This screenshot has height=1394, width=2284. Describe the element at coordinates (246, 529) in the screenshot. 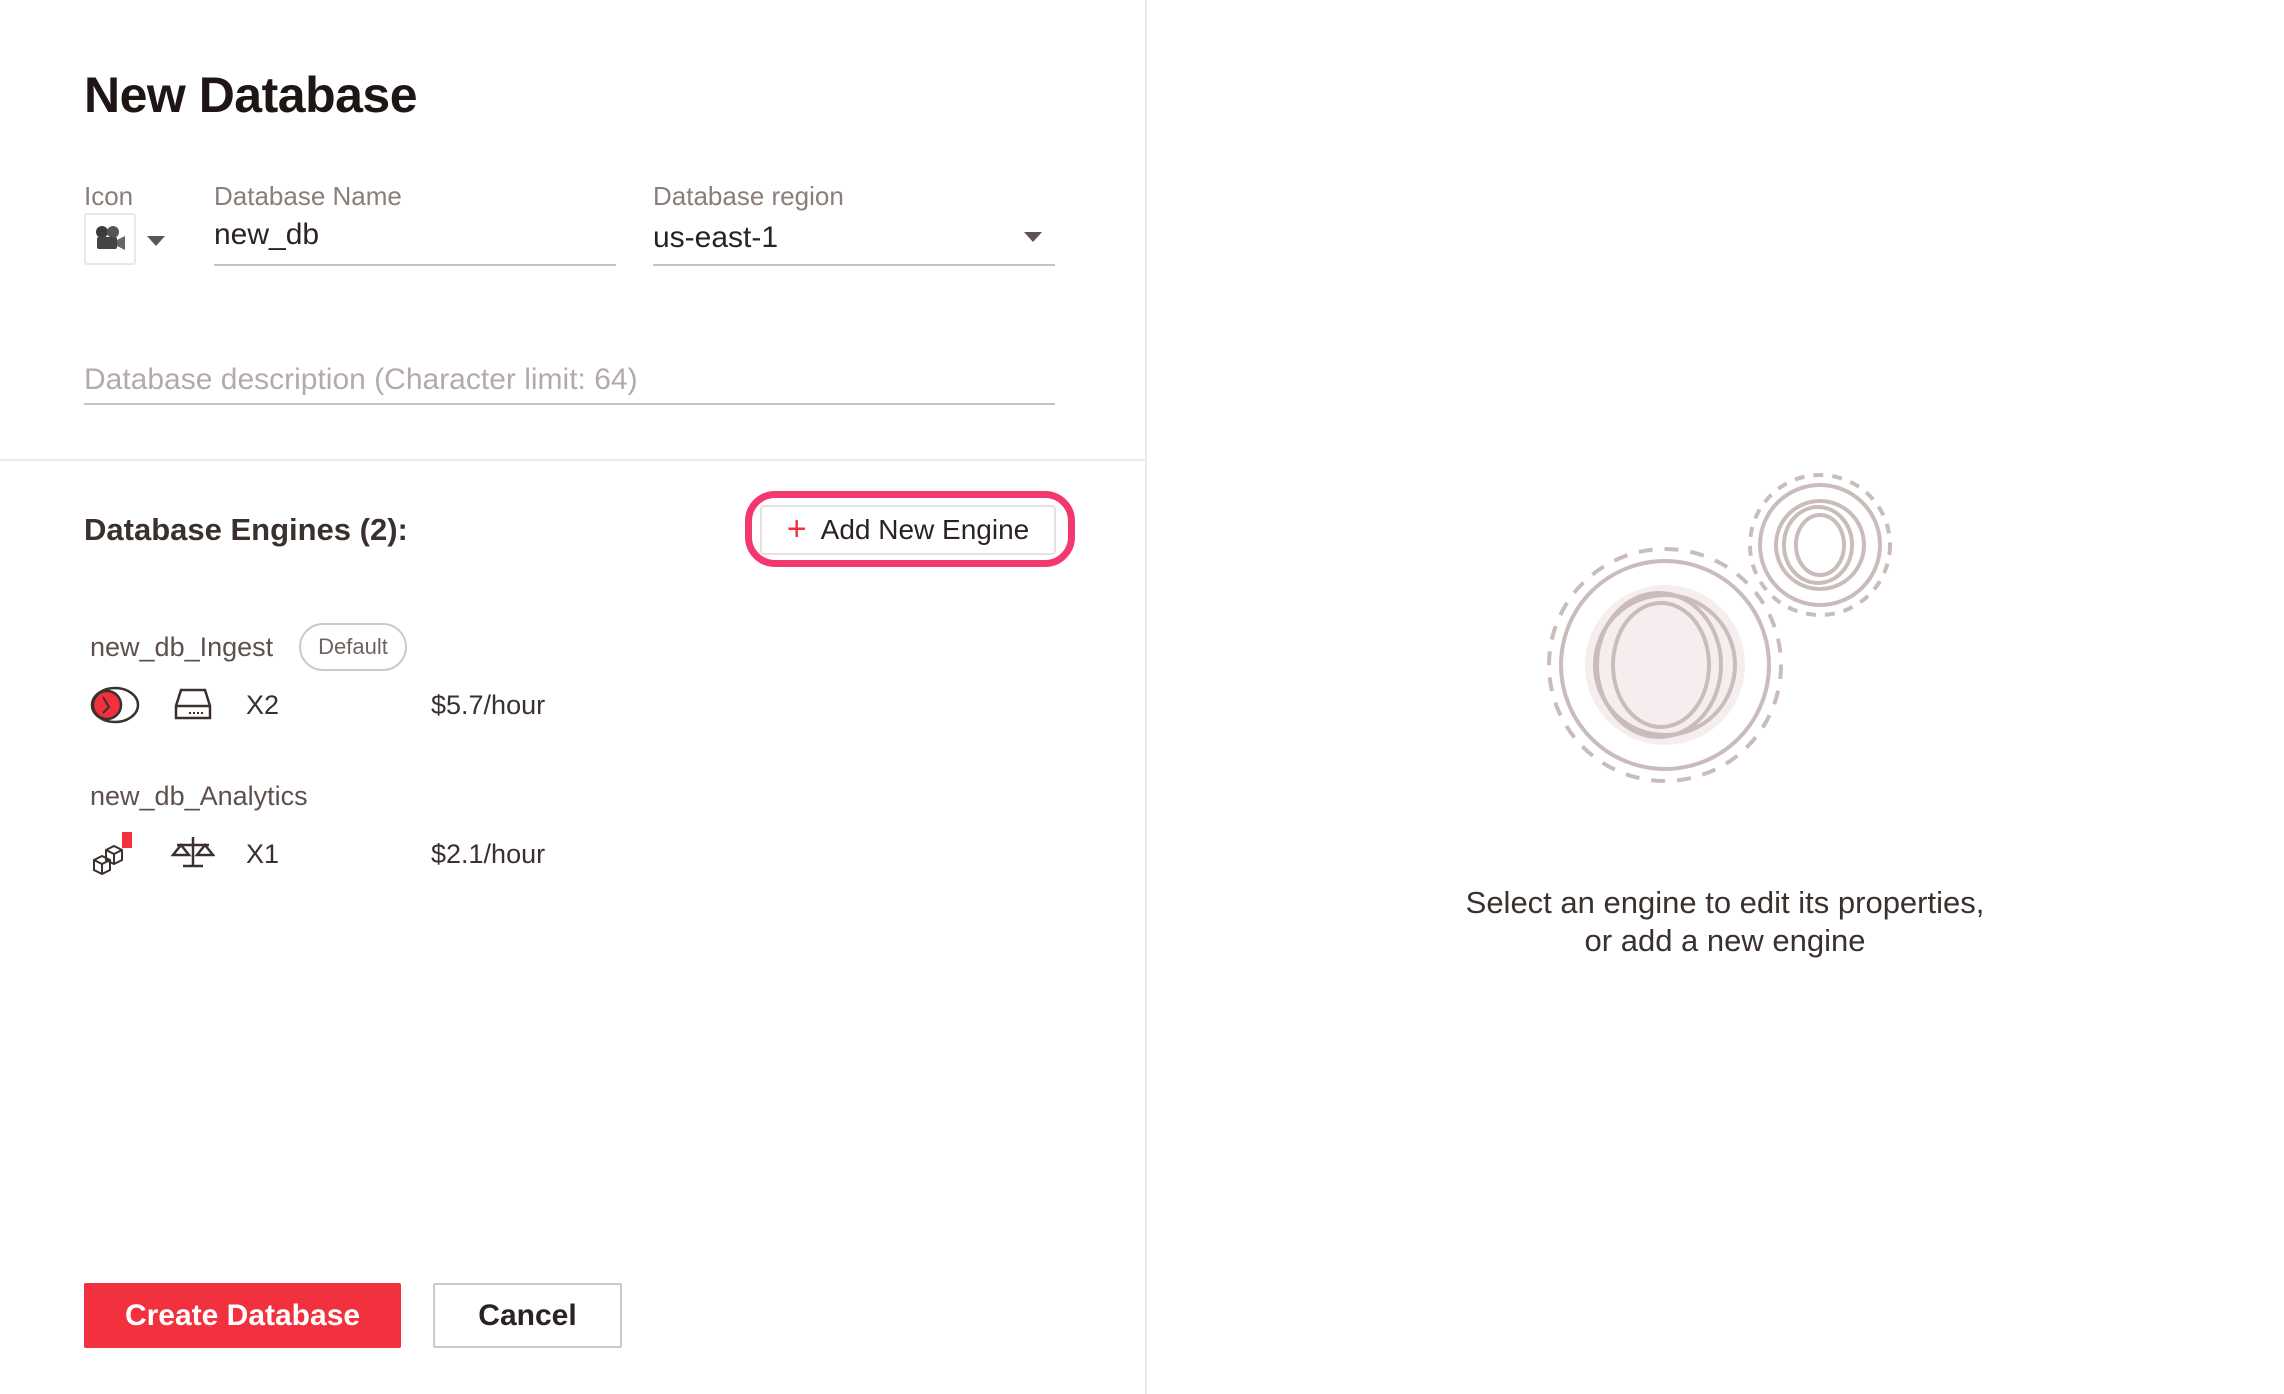

I see `engines-heading: Database Engines (2):` at that location.